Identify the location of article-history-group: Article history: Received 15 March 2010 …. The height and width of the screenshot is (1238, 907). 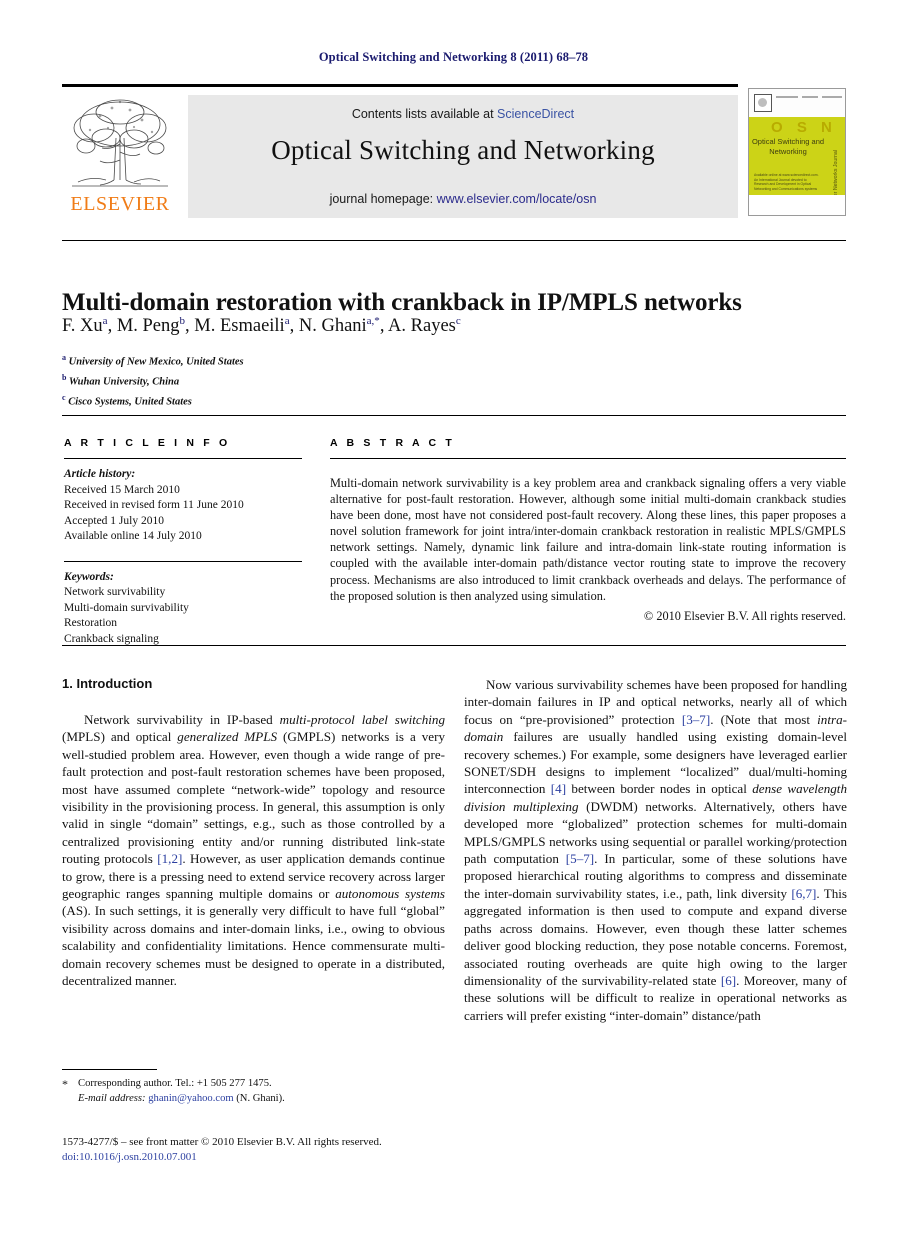
(183, 506).